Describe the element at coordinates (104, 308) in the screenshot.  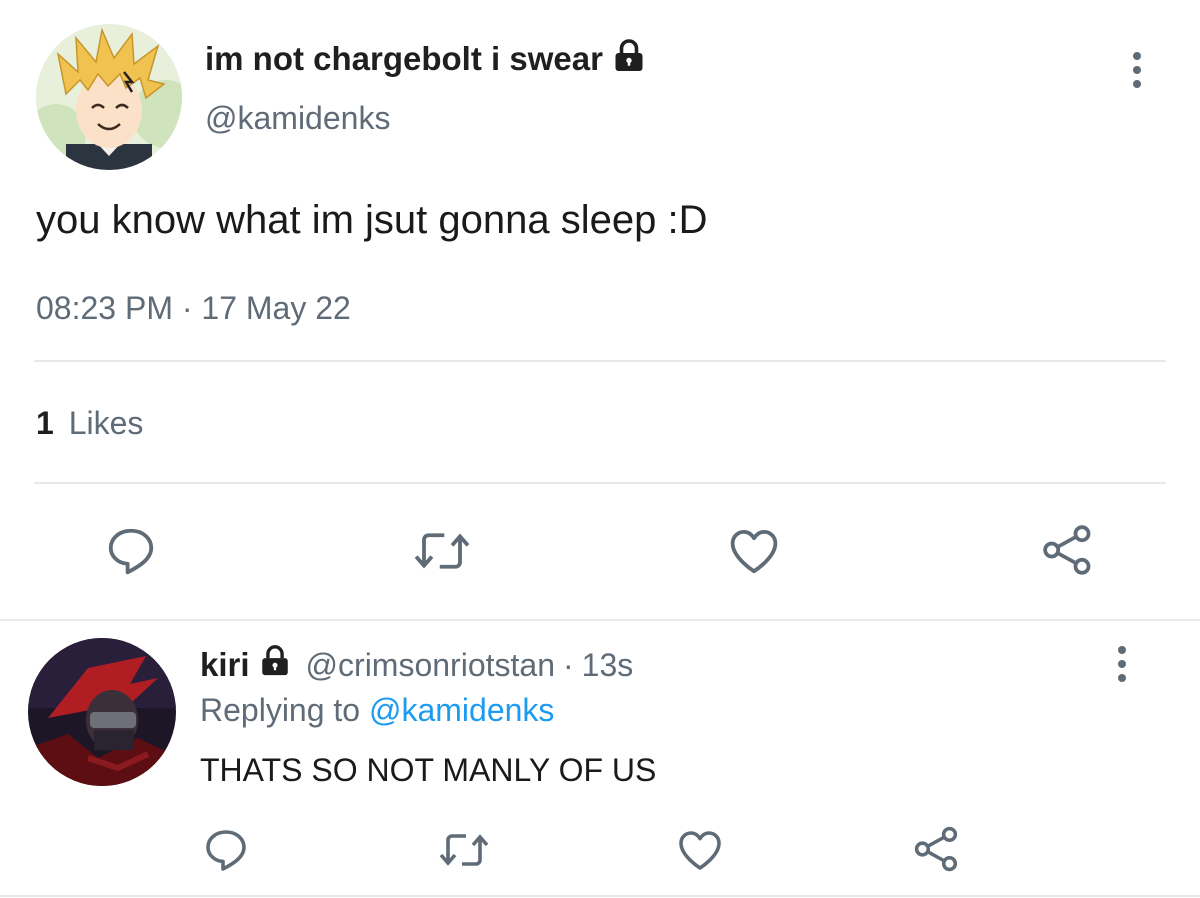
I see `tweet-time: 08:23 PM` at that location.